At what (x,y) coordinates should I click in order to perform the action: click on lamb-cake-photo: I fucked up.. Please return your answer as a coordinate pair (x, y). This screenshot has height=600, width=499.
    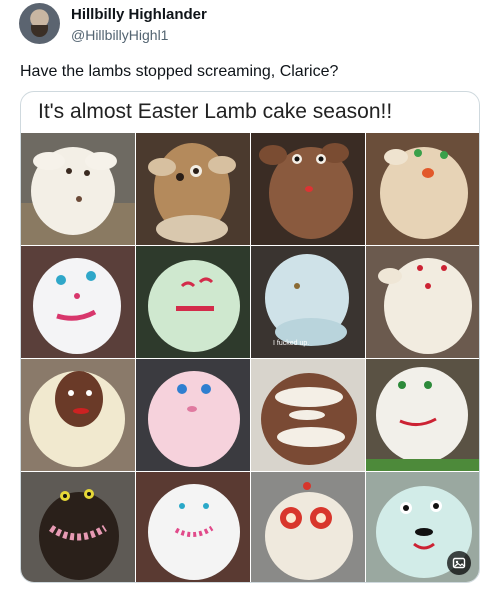
    Looking at the image, I should click on (308, 302).